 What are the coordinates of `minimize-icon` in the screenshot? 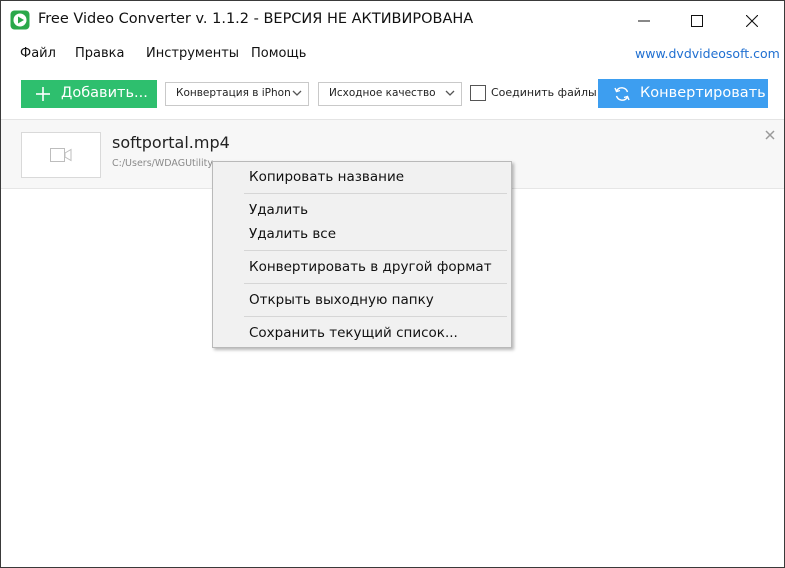 It's located at (644, 21).